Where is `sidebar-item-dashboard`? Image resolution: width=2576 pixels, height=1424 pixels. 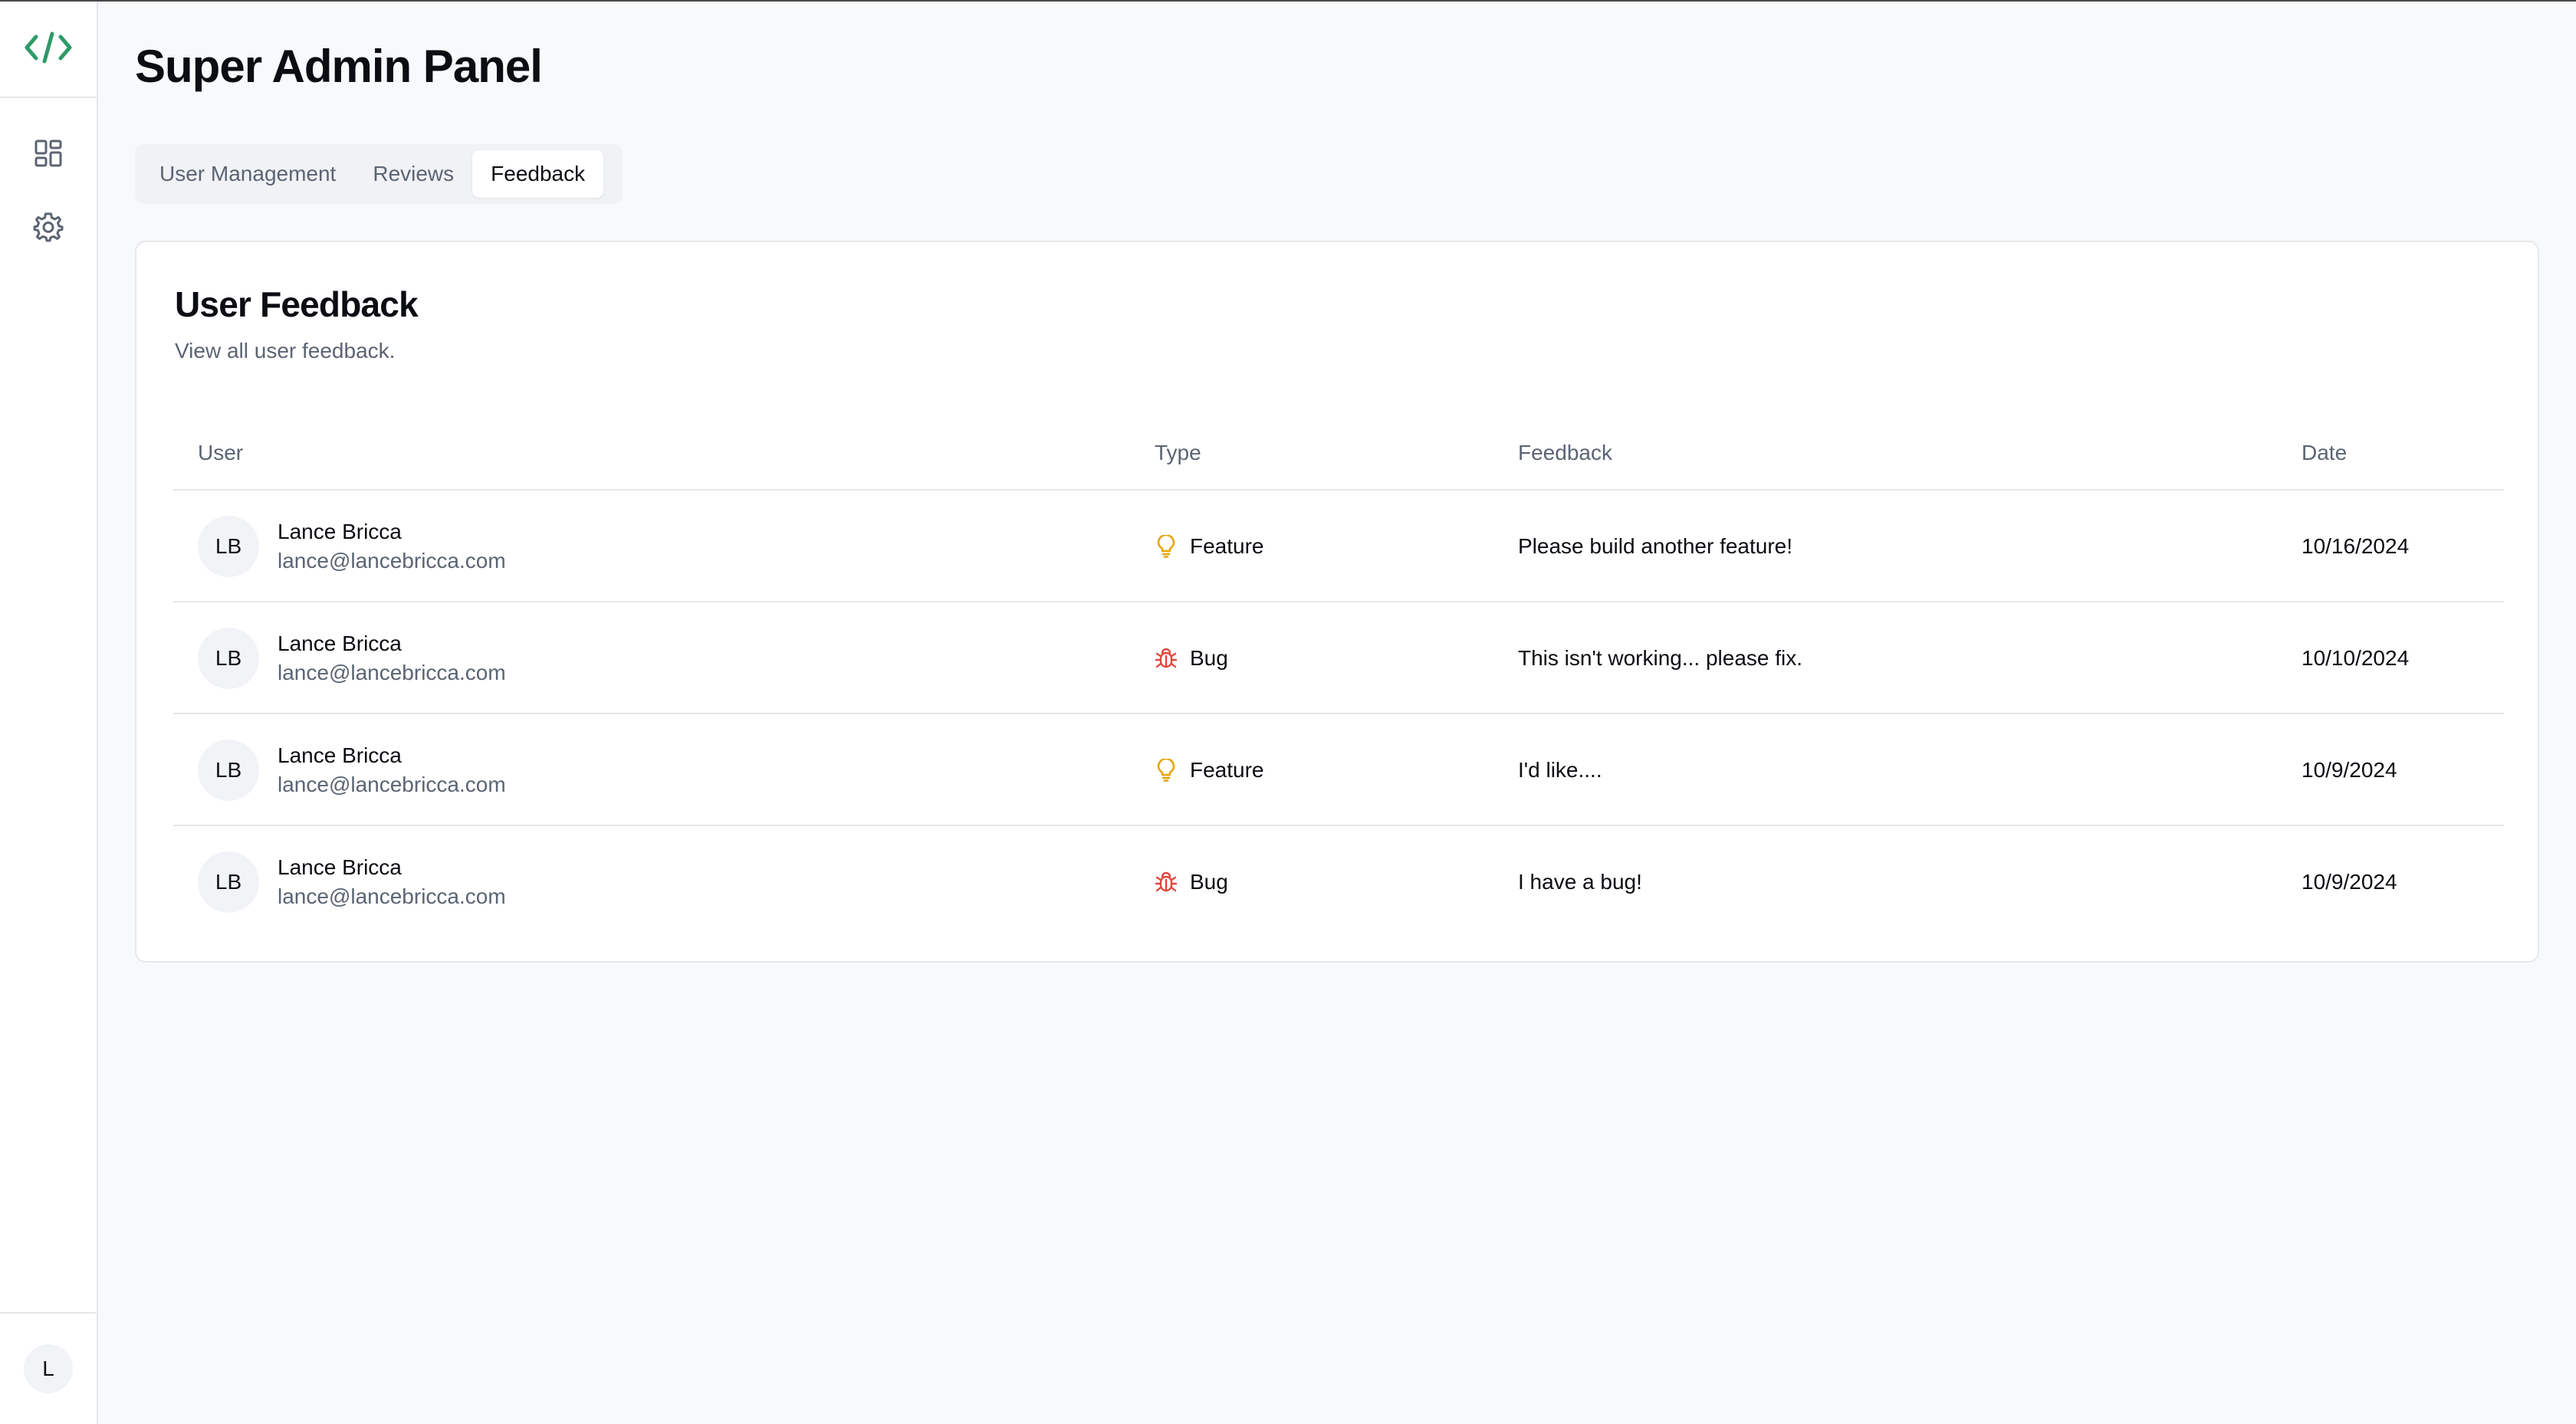
sidebar-item-dashboard is located at coordinates (48, 155).